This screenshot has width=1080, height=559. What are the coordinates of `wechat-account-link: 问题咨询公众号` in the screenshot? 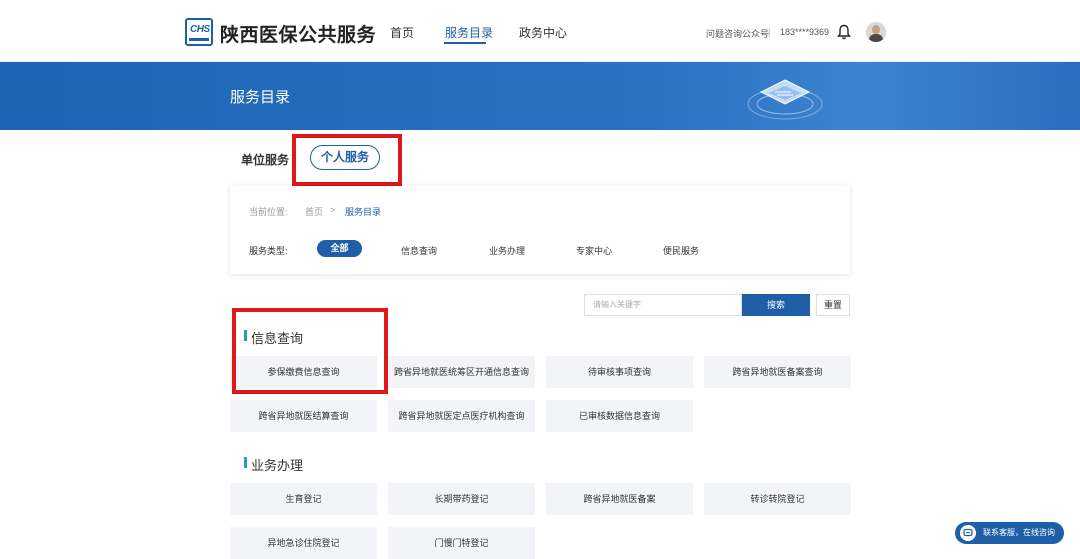 It's located at (737, 33).